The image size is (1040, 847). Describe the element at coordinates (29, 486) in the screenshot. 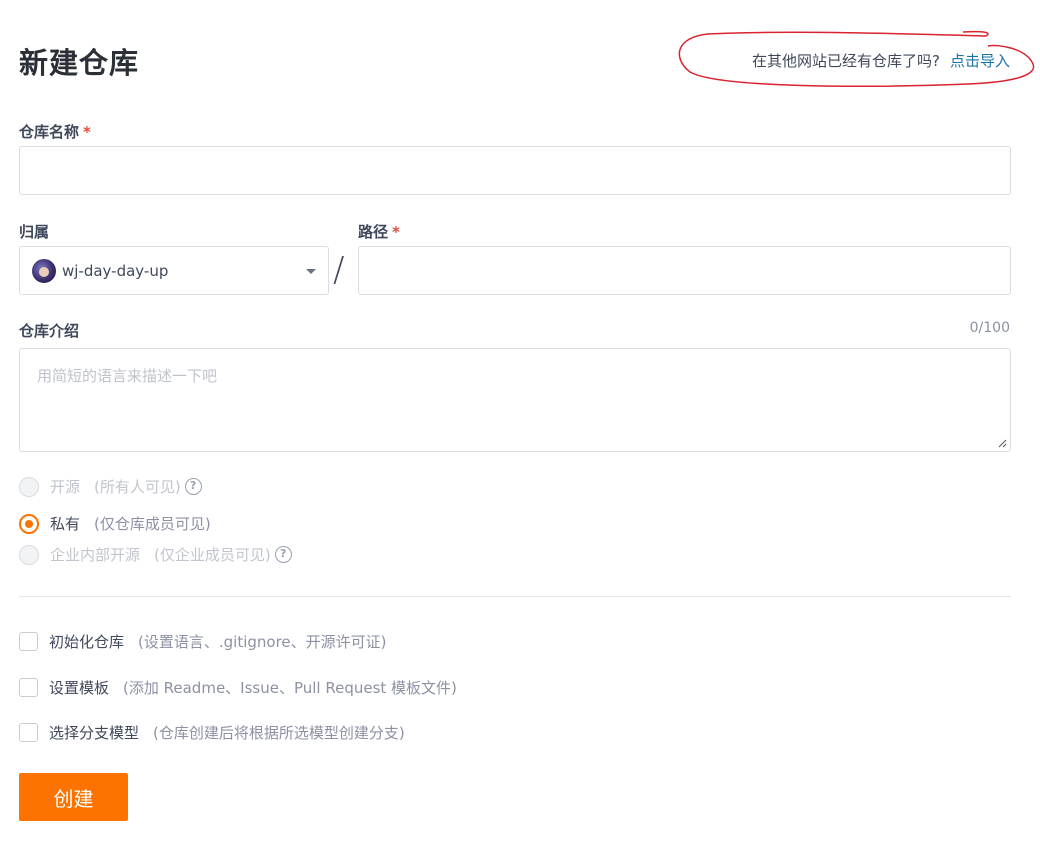

I see `radio-public` at that location.